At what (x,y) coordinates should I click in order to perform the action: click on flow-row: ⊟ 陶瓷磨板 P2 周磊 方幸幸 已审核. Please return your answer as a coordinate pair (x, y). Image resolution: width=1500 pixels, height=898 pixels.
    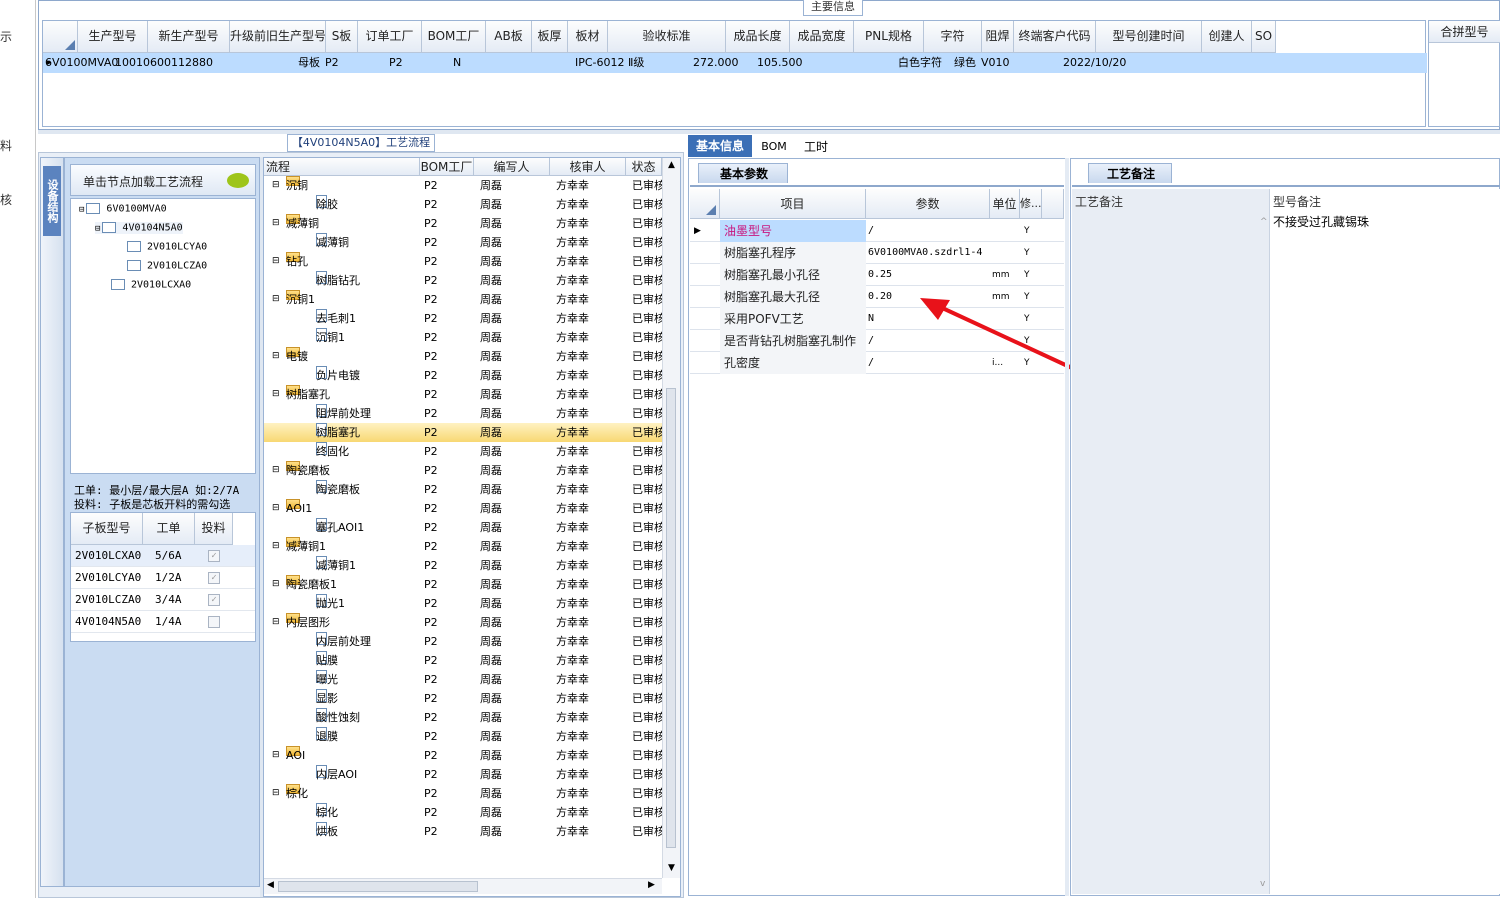
    Looking at the image, I should click on (463, 470).